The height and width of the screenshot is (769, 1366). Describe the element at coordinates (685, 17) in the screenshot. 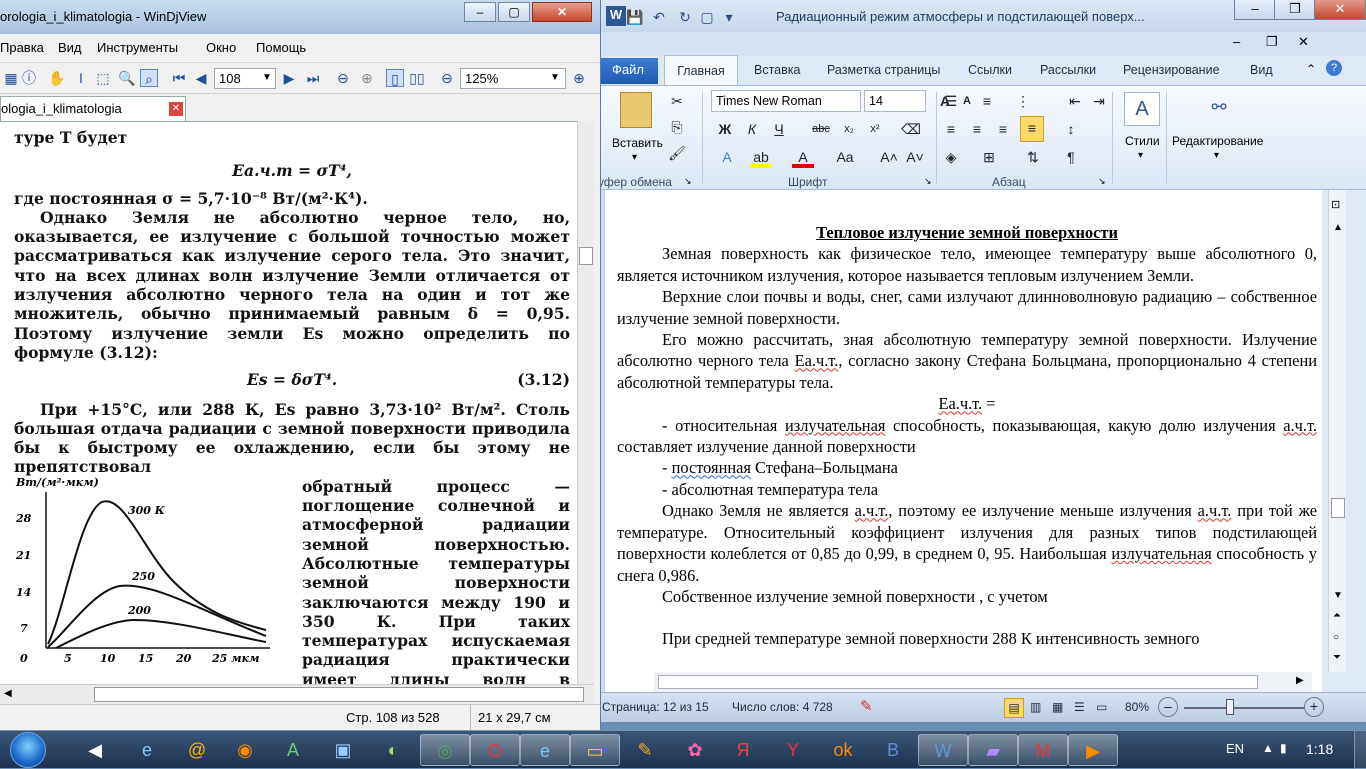

I see `redo-icon: ↻` at that location.